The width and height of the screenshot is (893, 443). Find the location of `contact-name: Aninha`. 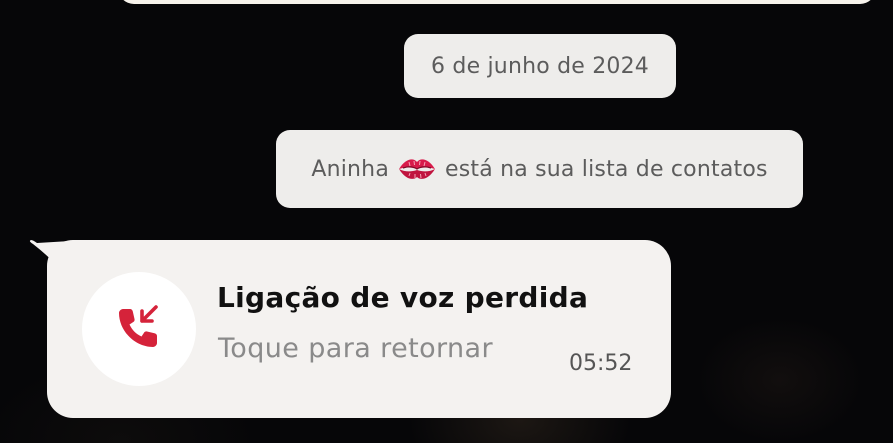

contact-name: Aninha is located at coordinates (350, 169).